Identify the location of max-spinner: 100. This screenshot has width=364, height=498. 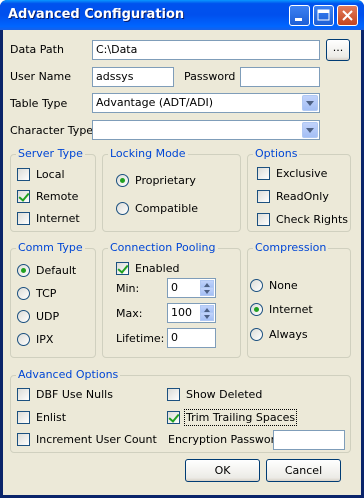
(191, 313).